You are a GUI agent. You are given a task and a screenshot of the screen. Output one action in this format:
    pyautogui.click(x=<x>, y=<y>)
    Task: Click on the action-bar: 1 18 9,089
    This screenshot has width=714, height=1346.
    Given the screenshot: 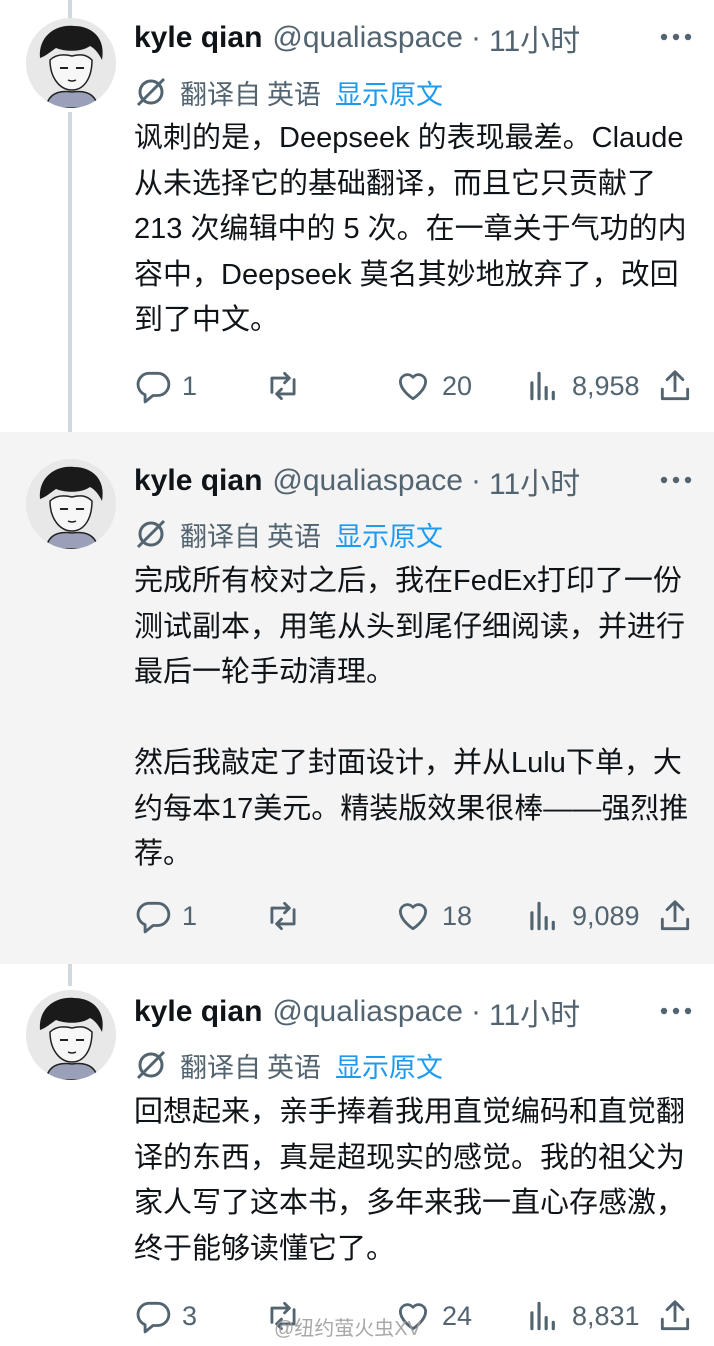 What is the action you would take?
    pyautogui.click(x=414, y=916)
    